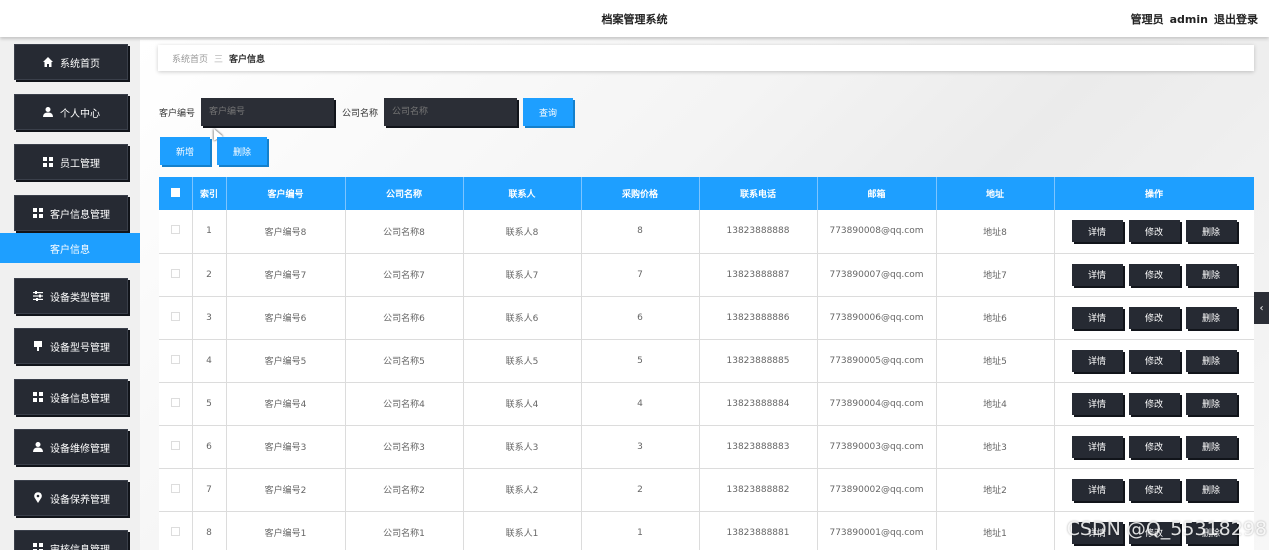 Image resolution: width=1269 pixels, height=550 pixels. I want to click on cell-index: 1, so click(209, 232).